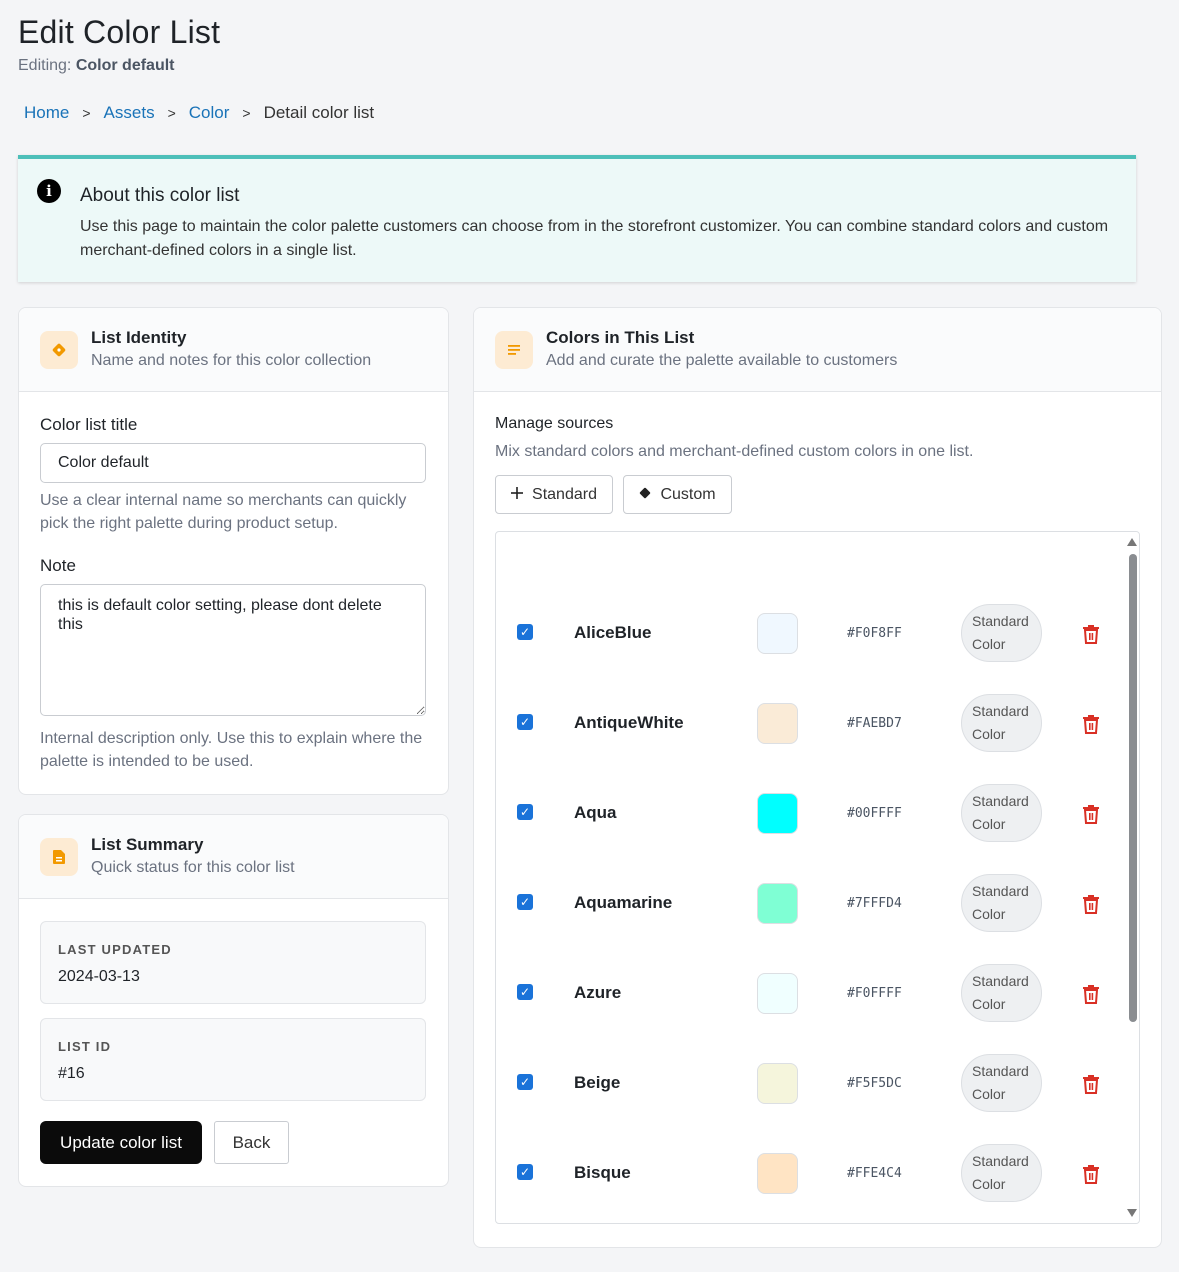 This screenshot has height=1272, width=1179. Describe the element at coordinates (125, 65) in the screenshot. I see `editing-value: Color default` at that location.